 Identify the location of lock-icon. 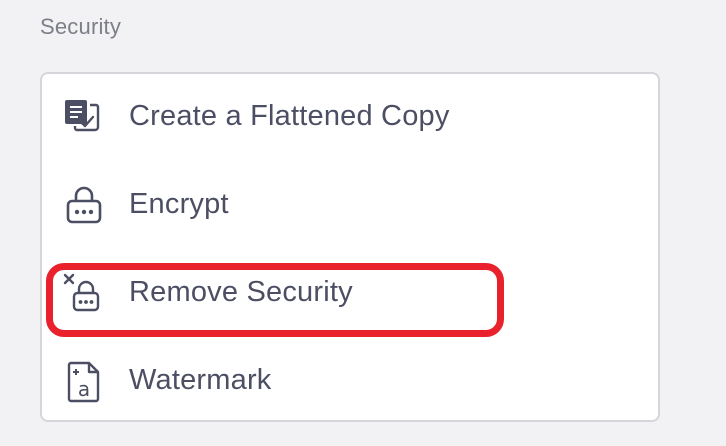
(84, 206).